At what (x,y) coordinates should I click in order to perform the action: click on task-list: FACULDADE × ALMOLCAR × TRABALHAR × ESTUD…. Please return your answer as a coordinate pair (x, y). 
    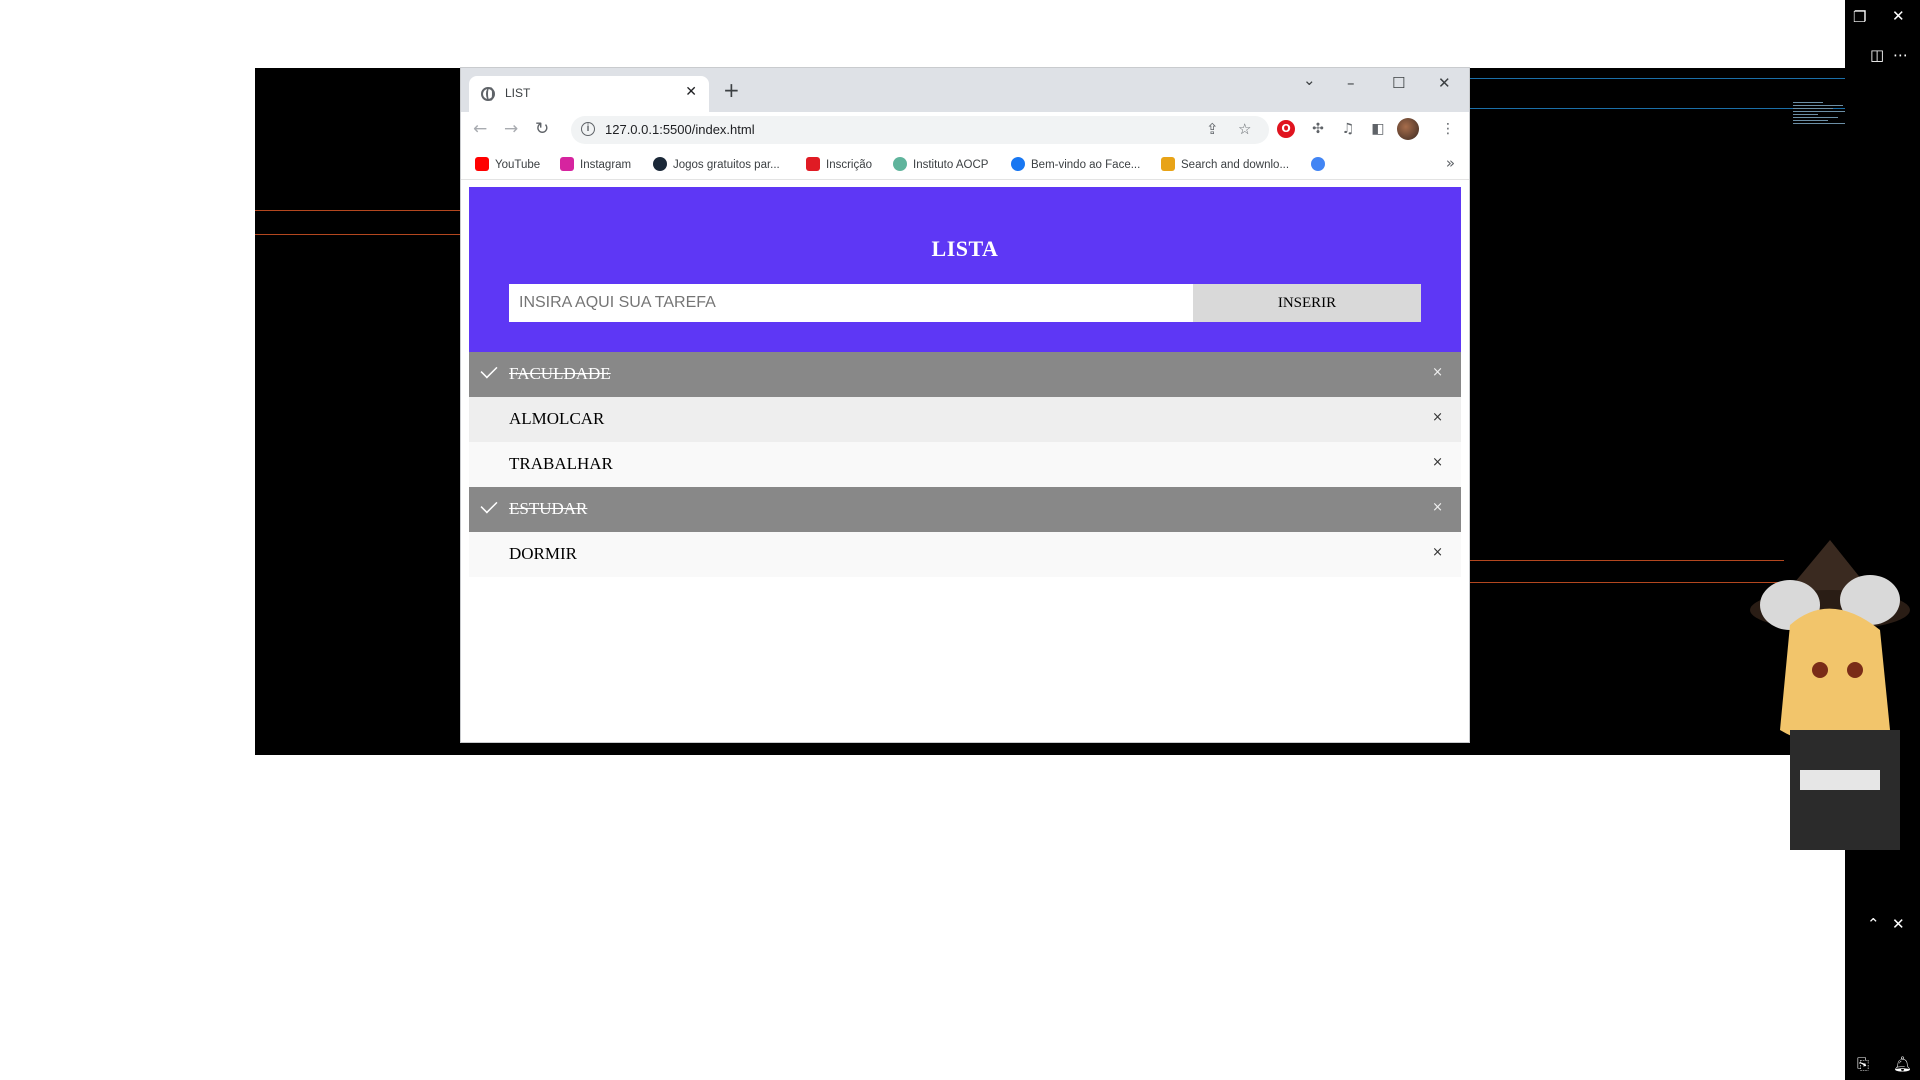
    Looking at the image, I should click on (965, 464).